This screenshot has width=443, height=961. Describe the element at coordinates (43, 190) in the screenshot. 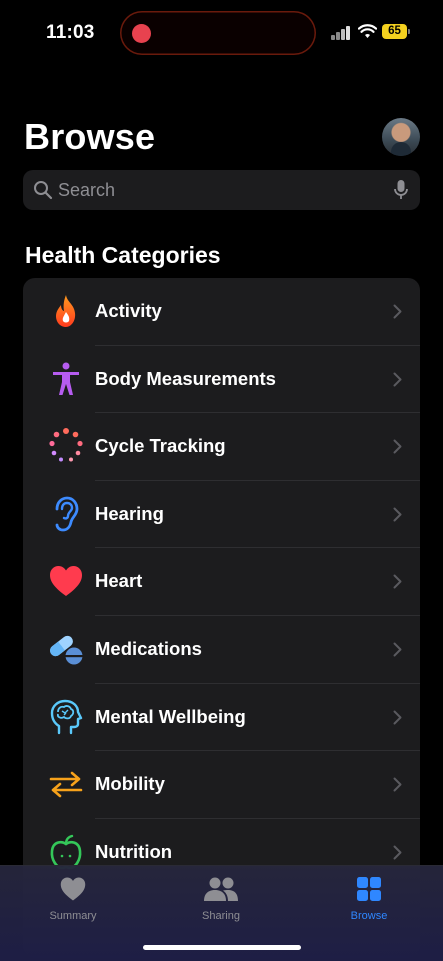

I see `search-icon` at that location.